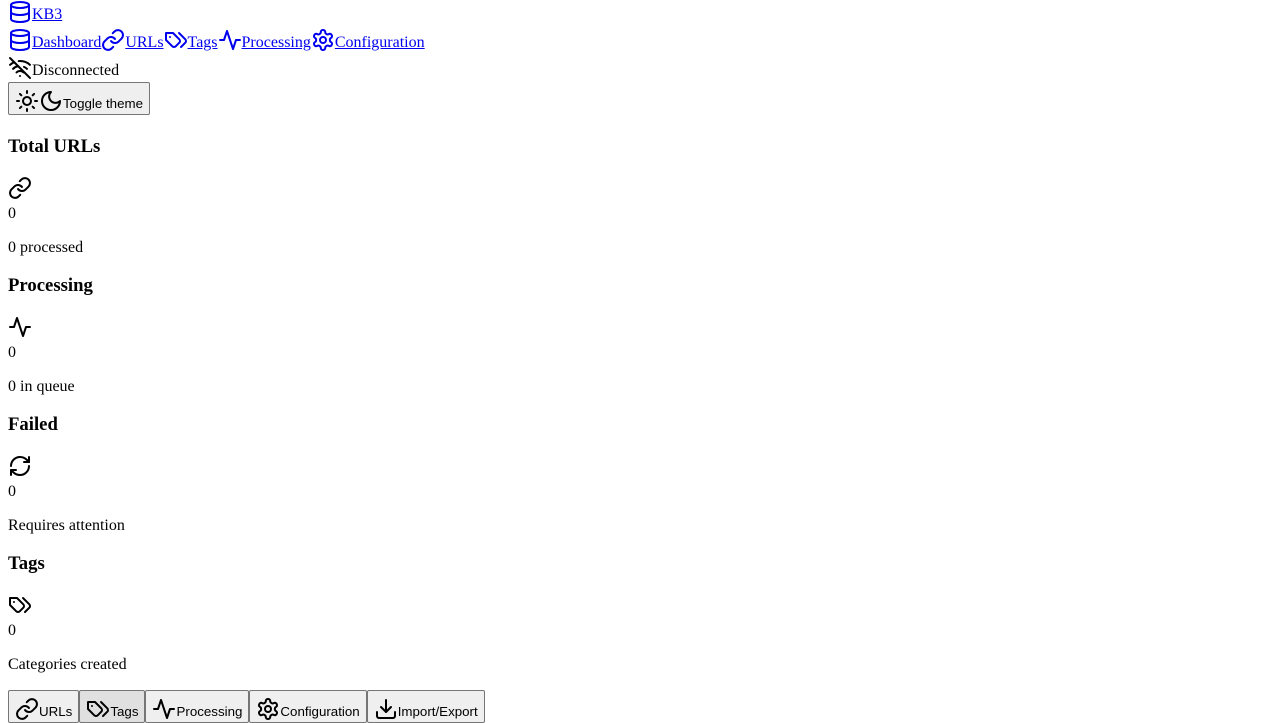  I want to click on brand-name: KB3, so click(47, 14).